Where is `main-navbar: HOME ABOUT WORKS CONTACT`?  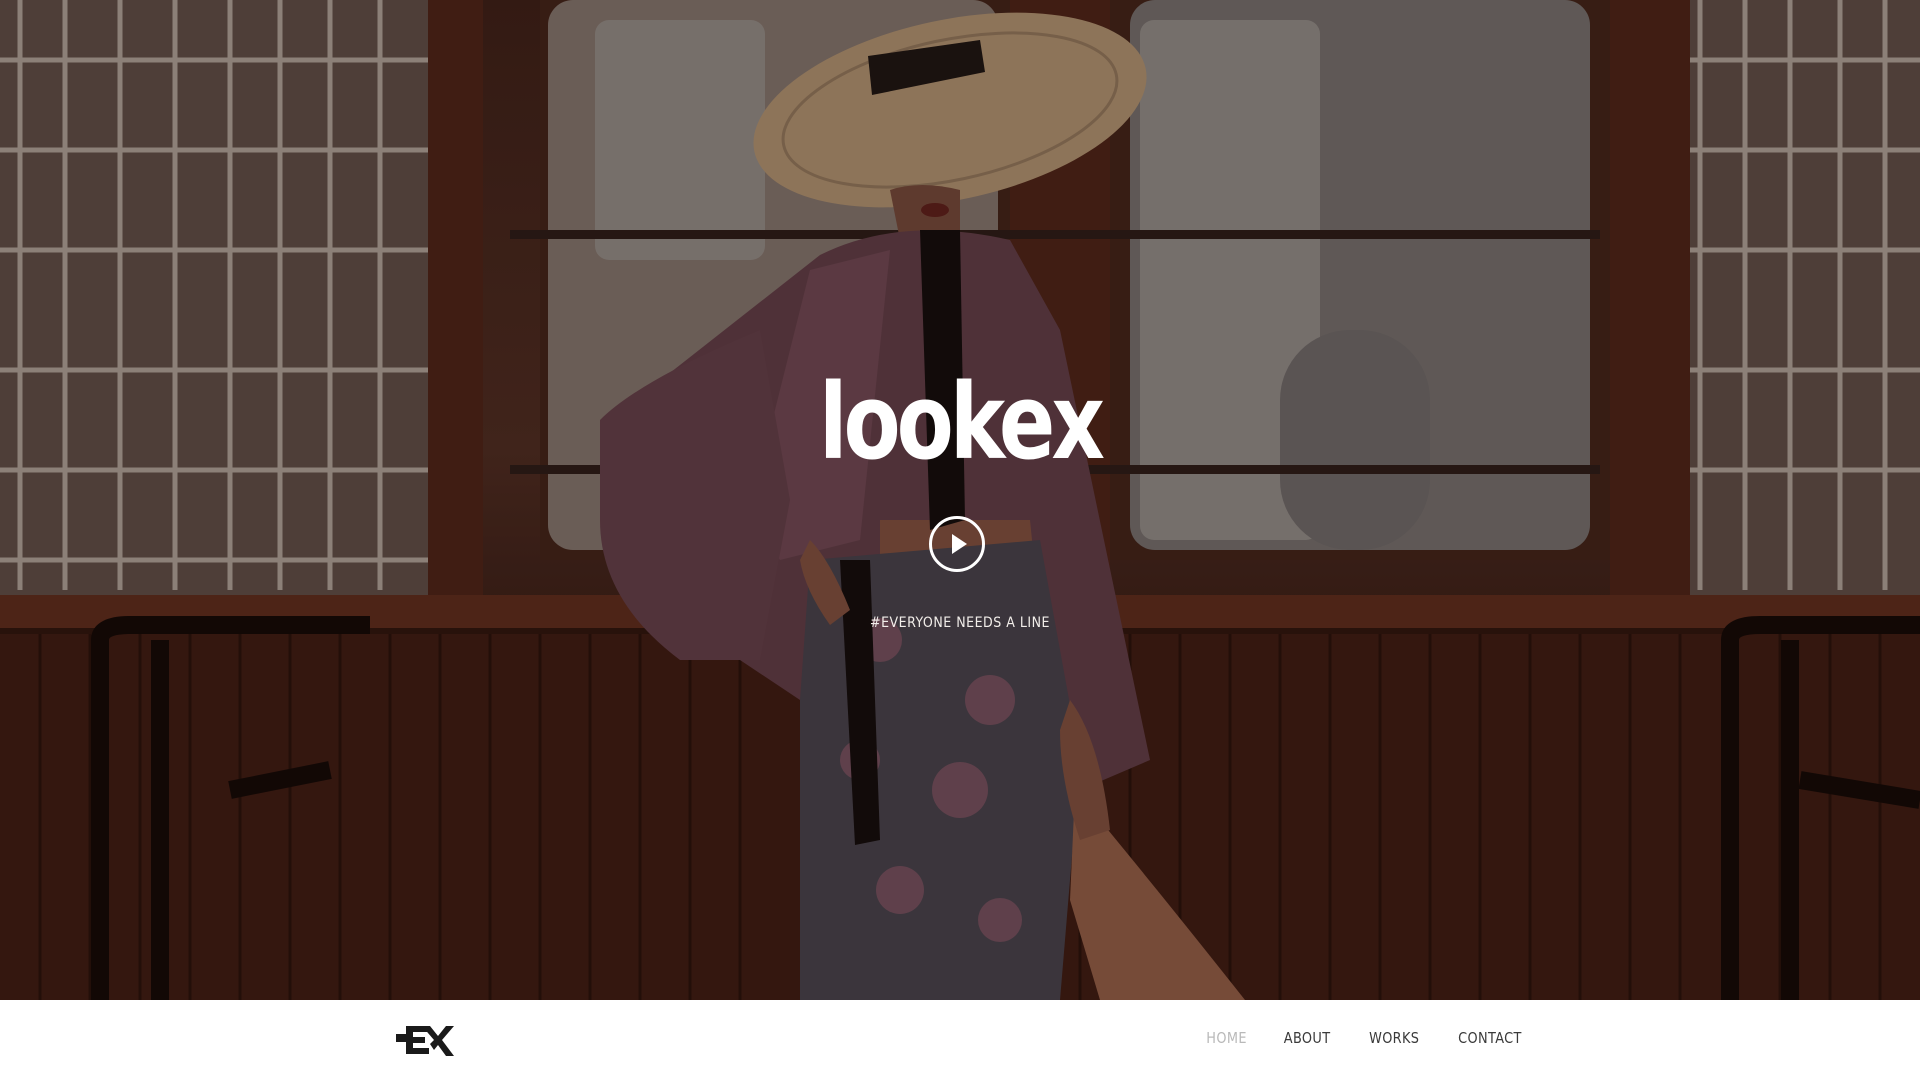
main-navbar: HOME ABOUT WORKS CONTACT is located at coordinates (960, 1040).